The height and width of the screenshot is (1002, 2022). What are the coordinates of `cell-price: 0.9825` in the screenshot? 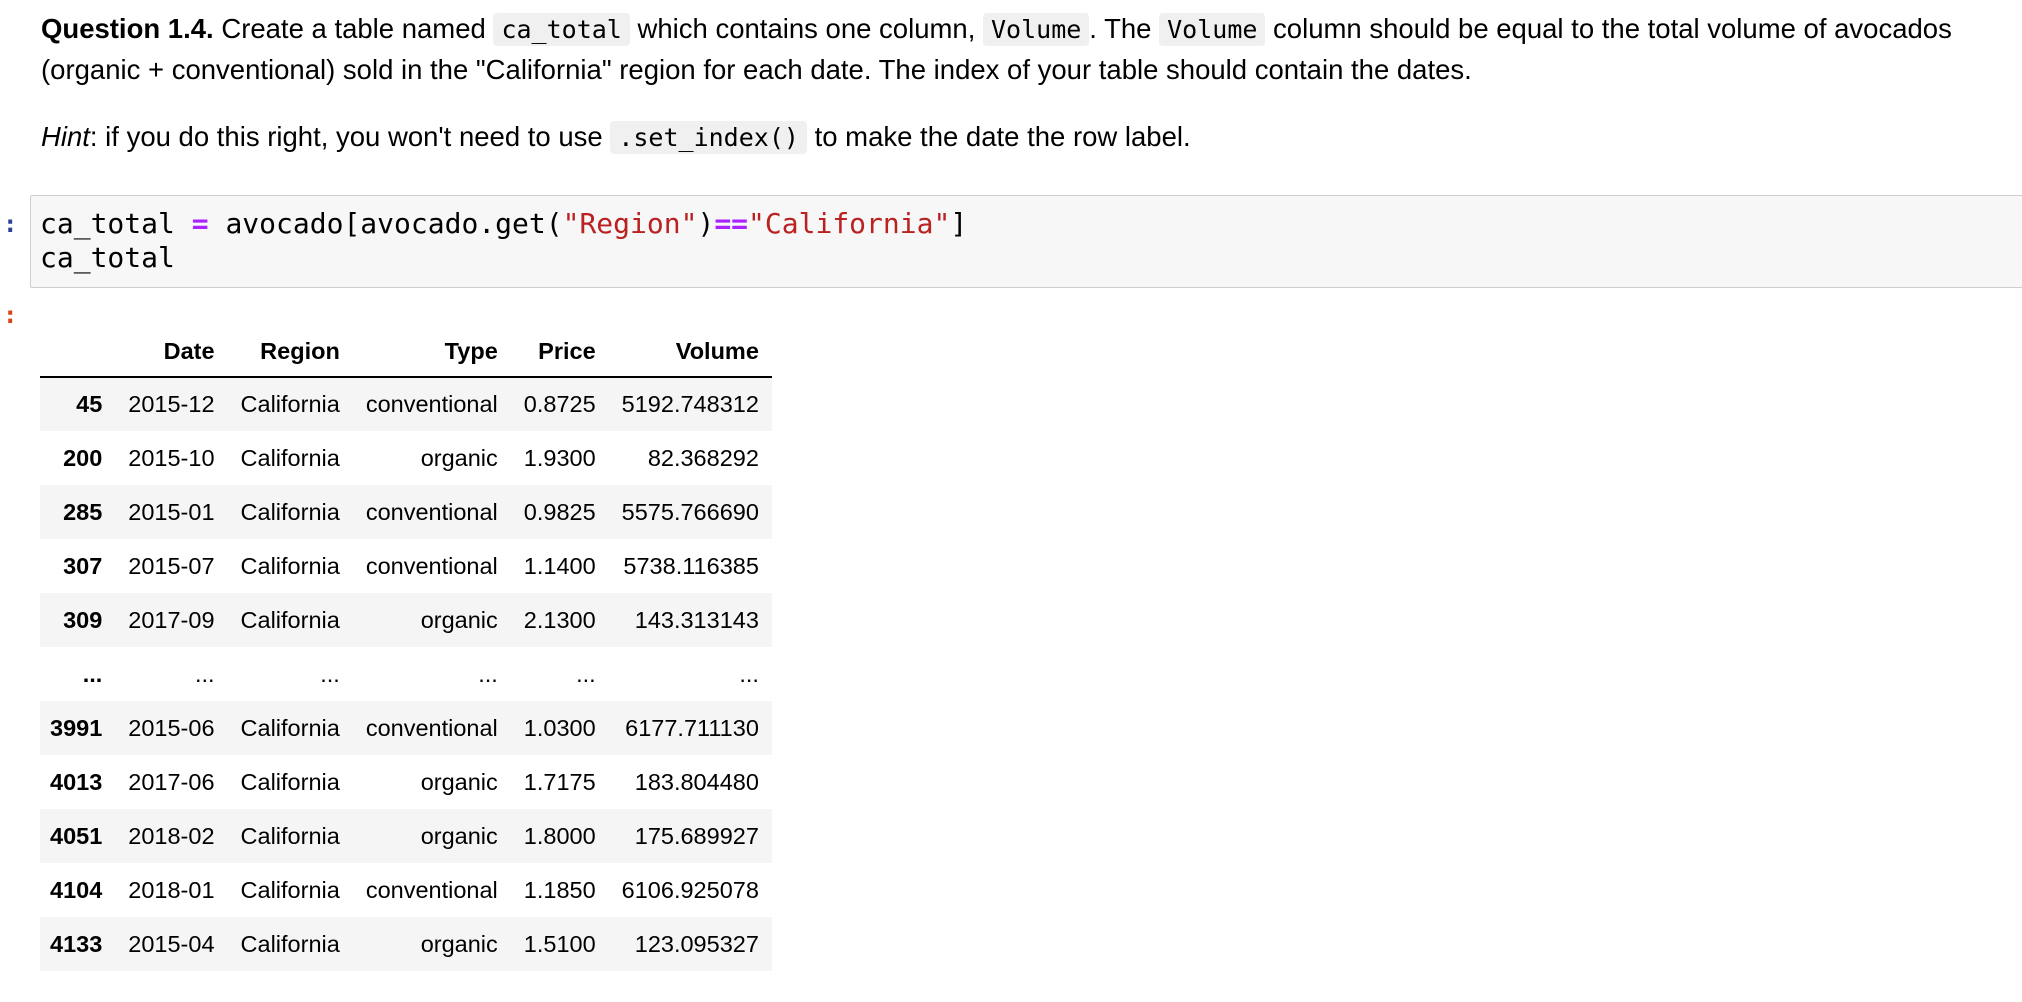 It's located at (559, 511).